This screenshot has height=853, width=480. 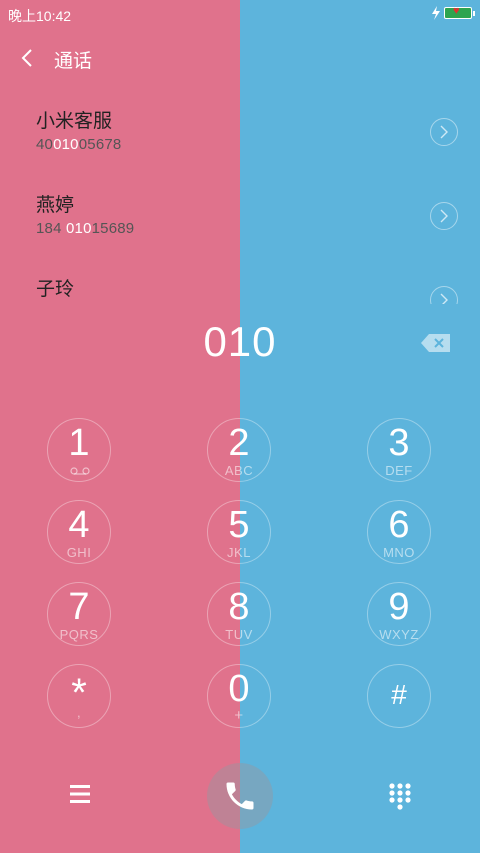 What do you see at coordinates (80, 794) in the screenshot?
I see `menu-icon` at bounding box center [80, 794].